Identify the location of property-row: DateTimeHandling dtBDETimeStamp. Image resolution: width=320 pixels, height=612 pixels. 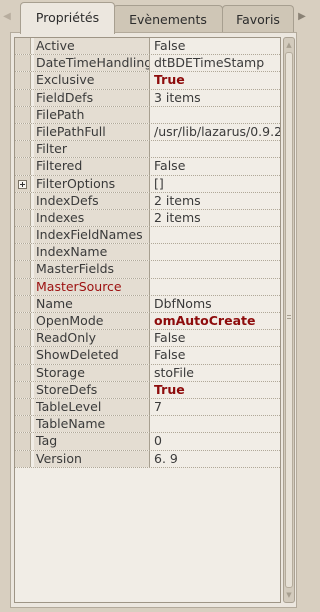
(147, 64).